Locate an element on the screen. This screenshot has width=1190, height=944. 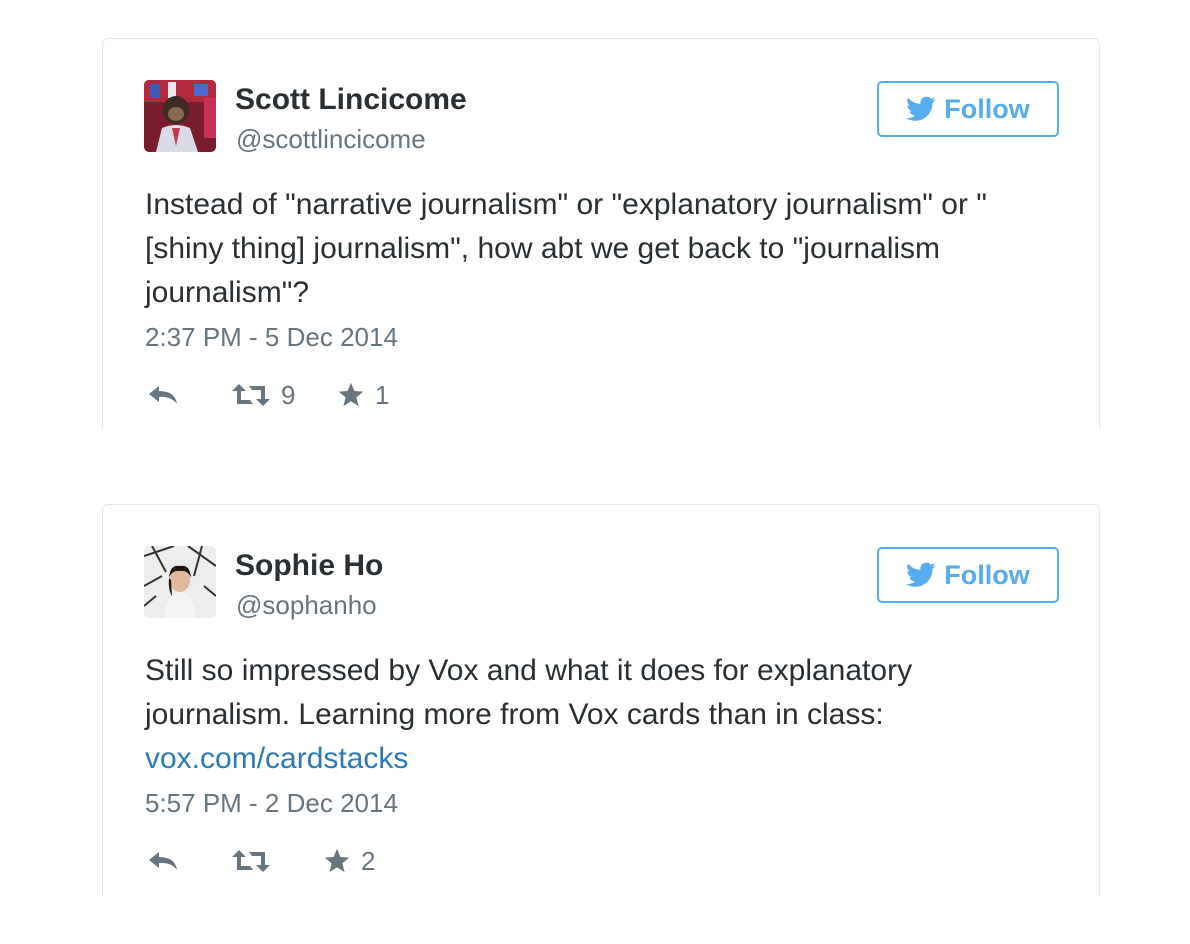
favorite-button: 1 is located at coordinates (363, 395).